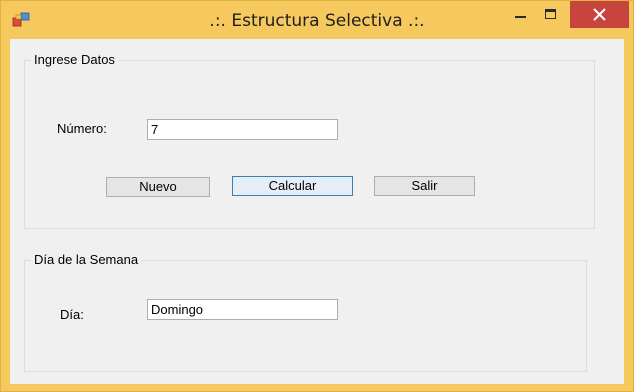 This screenshot has height=392, width=634. Describe the element at coordinates (158, 187) in the screenshot. I see `nuevo-button: Nuevo` at that location.